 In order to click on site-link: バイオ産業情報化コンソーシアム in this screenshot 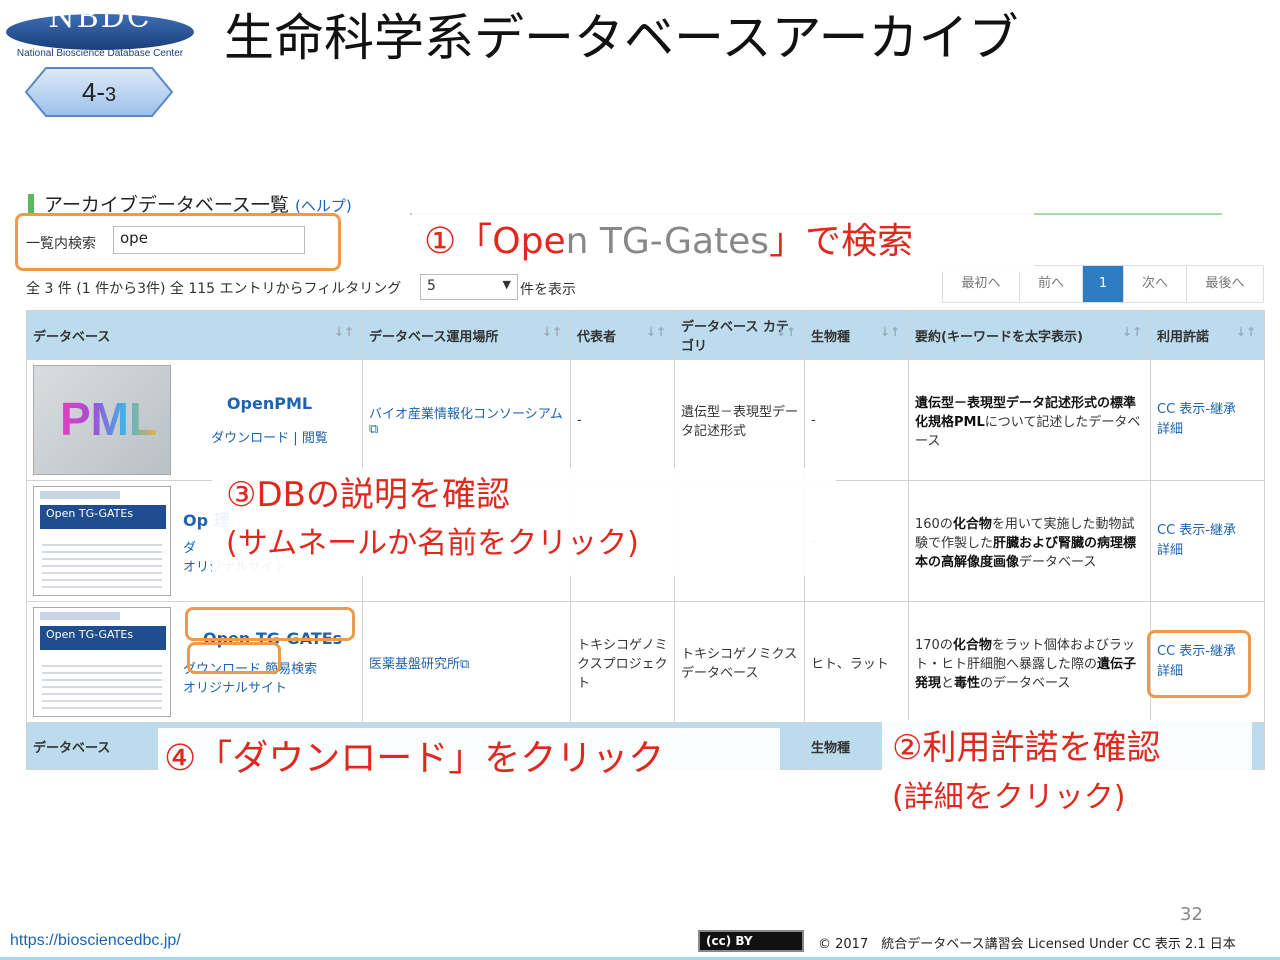, I will do `click(466, 414)`.